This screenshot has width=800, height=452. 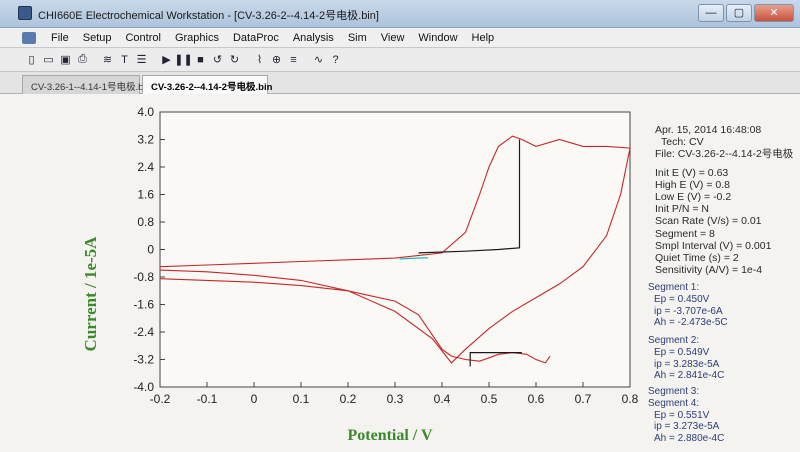 What do you see at coordinates (713, 245) in the screenshot?
I see `param-smpl-interval: Smpl Interval (V) = 0.001` at bounding box center [713, 245].